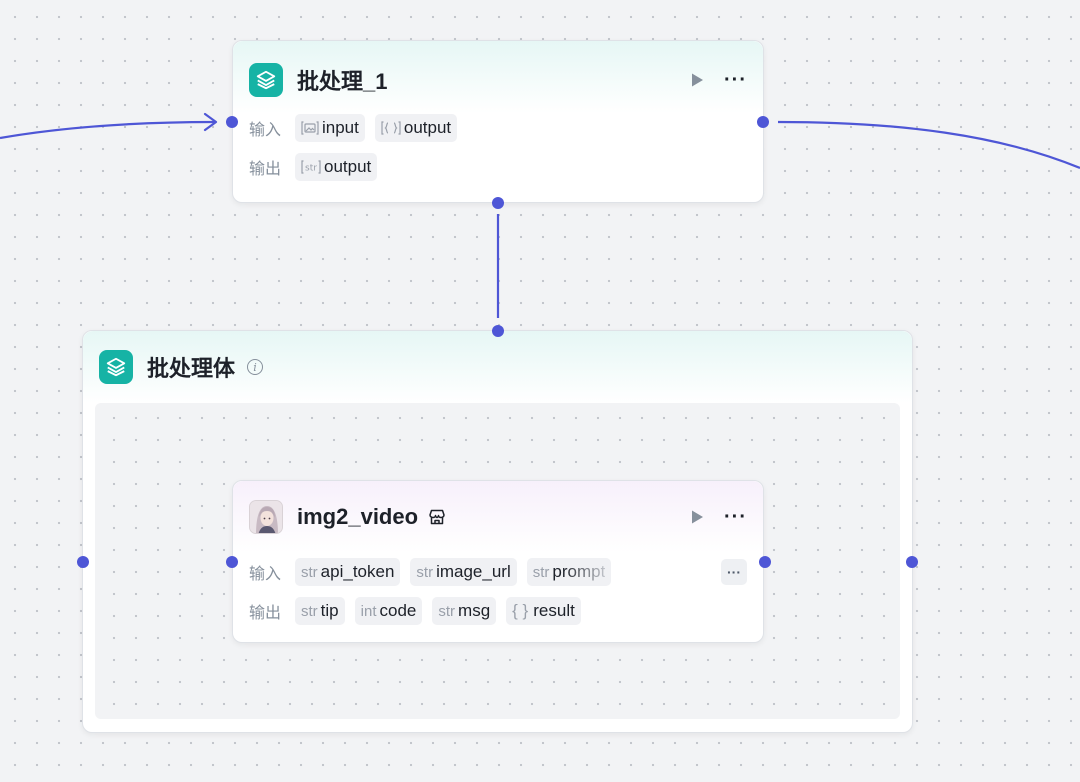 The image size is (1080, 782). I want to click on str-type-icon: str, so click(311, 167).